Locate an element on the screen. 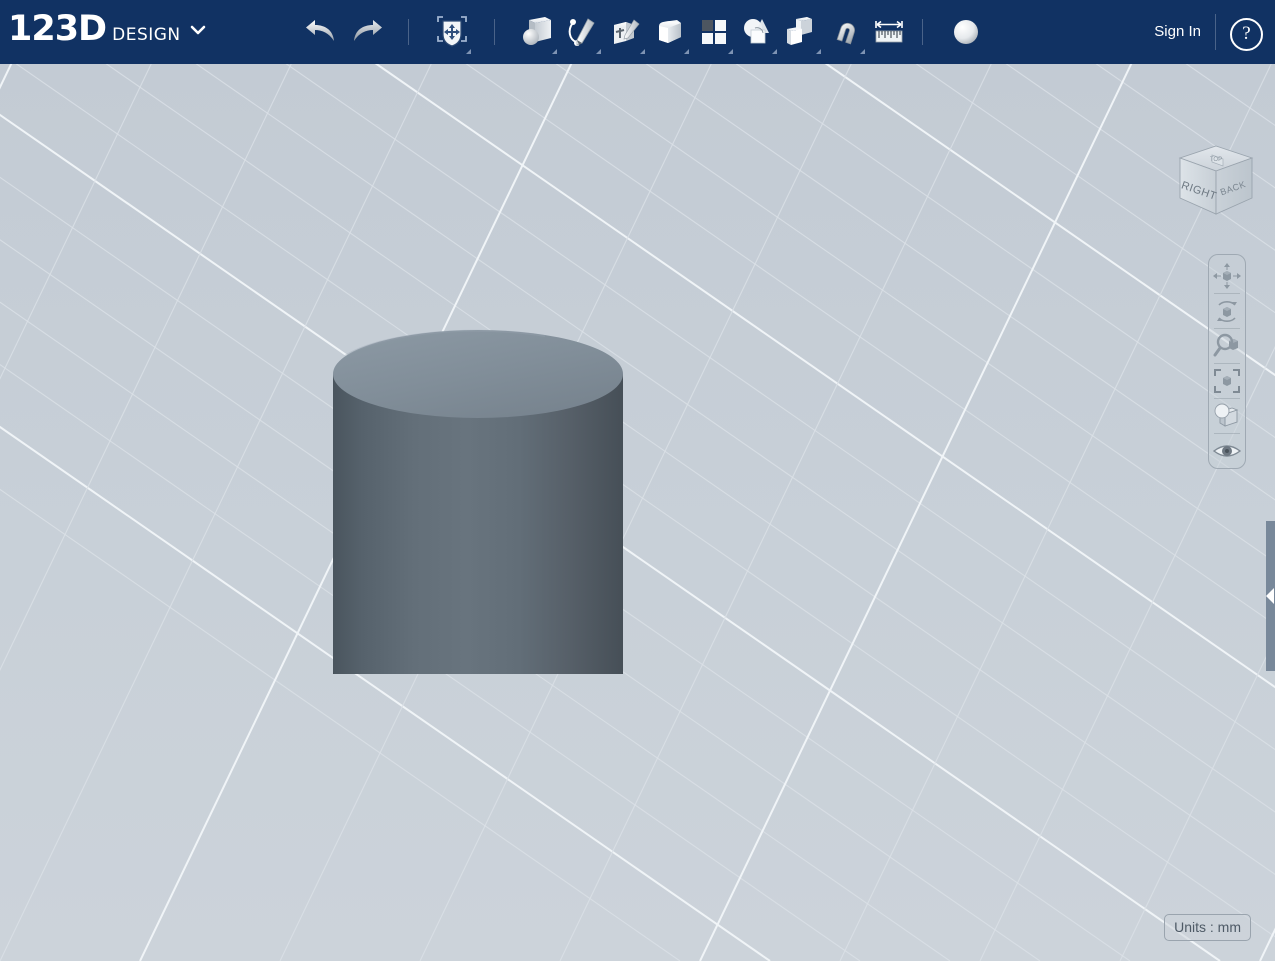 The image size is (1275, 961). brand-secondary-text: DESIGN is located at coordinates (146, 35).